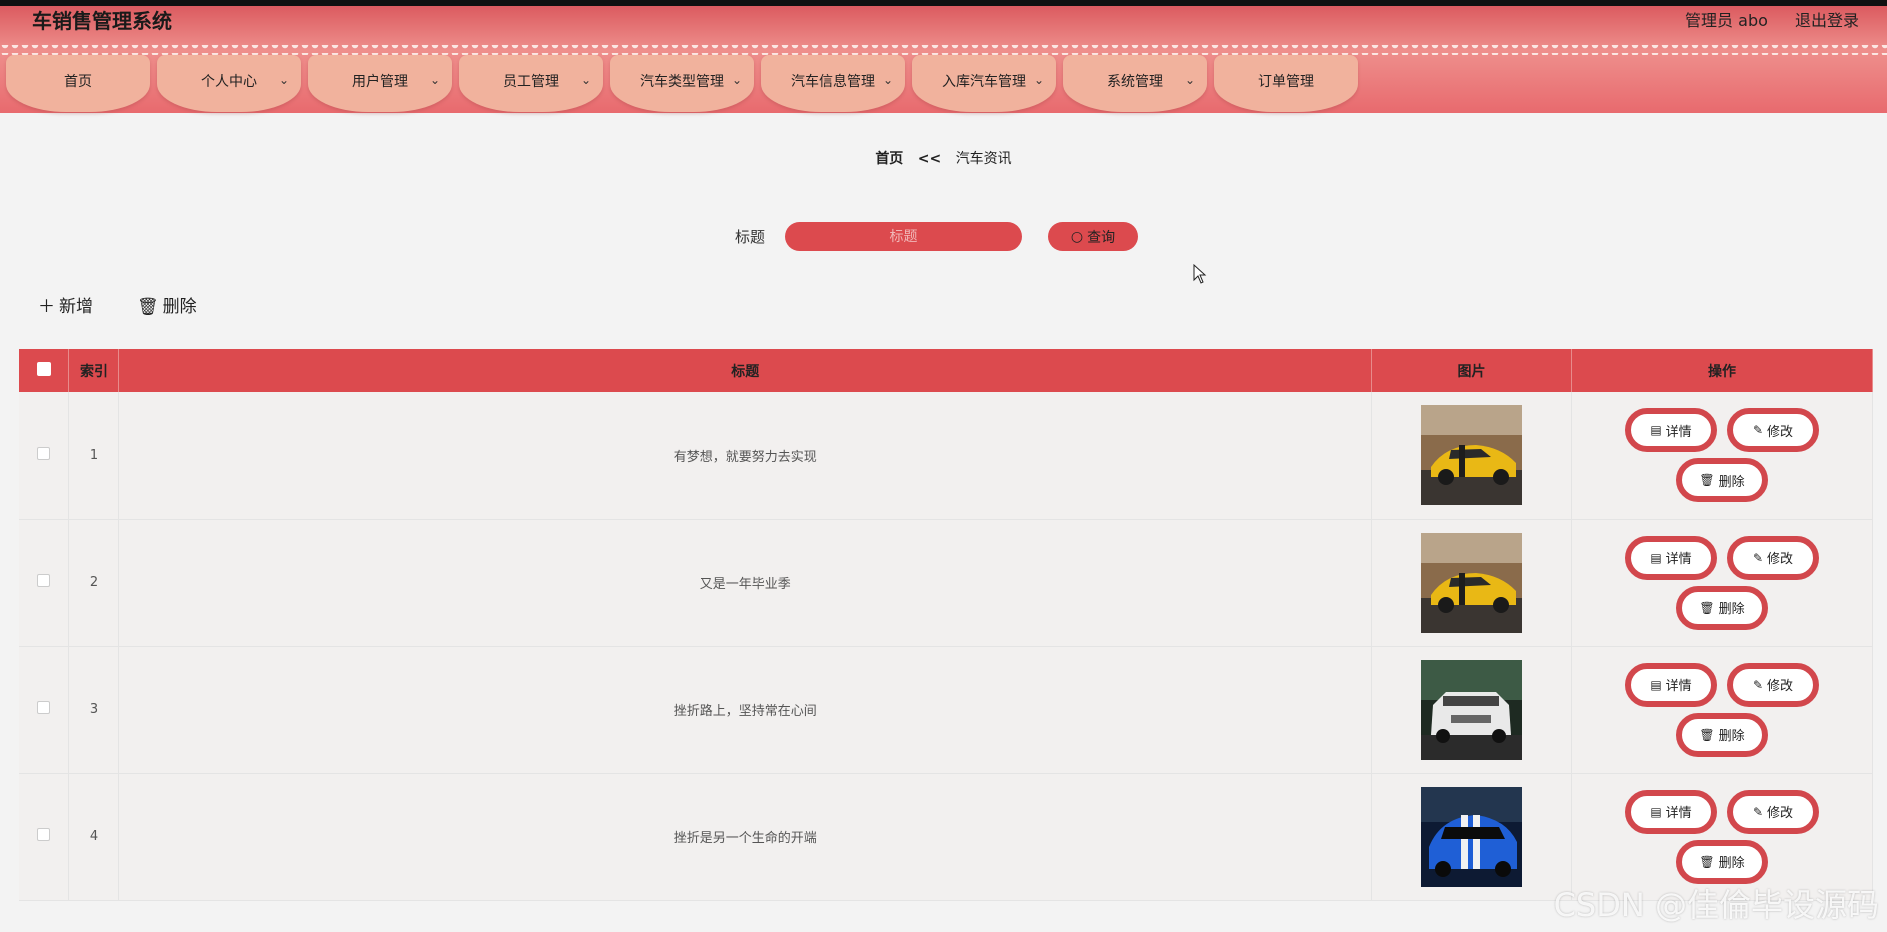  Describe the element at coordinates (94, 456) in the screenshot. I see `row-index: 1` at that location.